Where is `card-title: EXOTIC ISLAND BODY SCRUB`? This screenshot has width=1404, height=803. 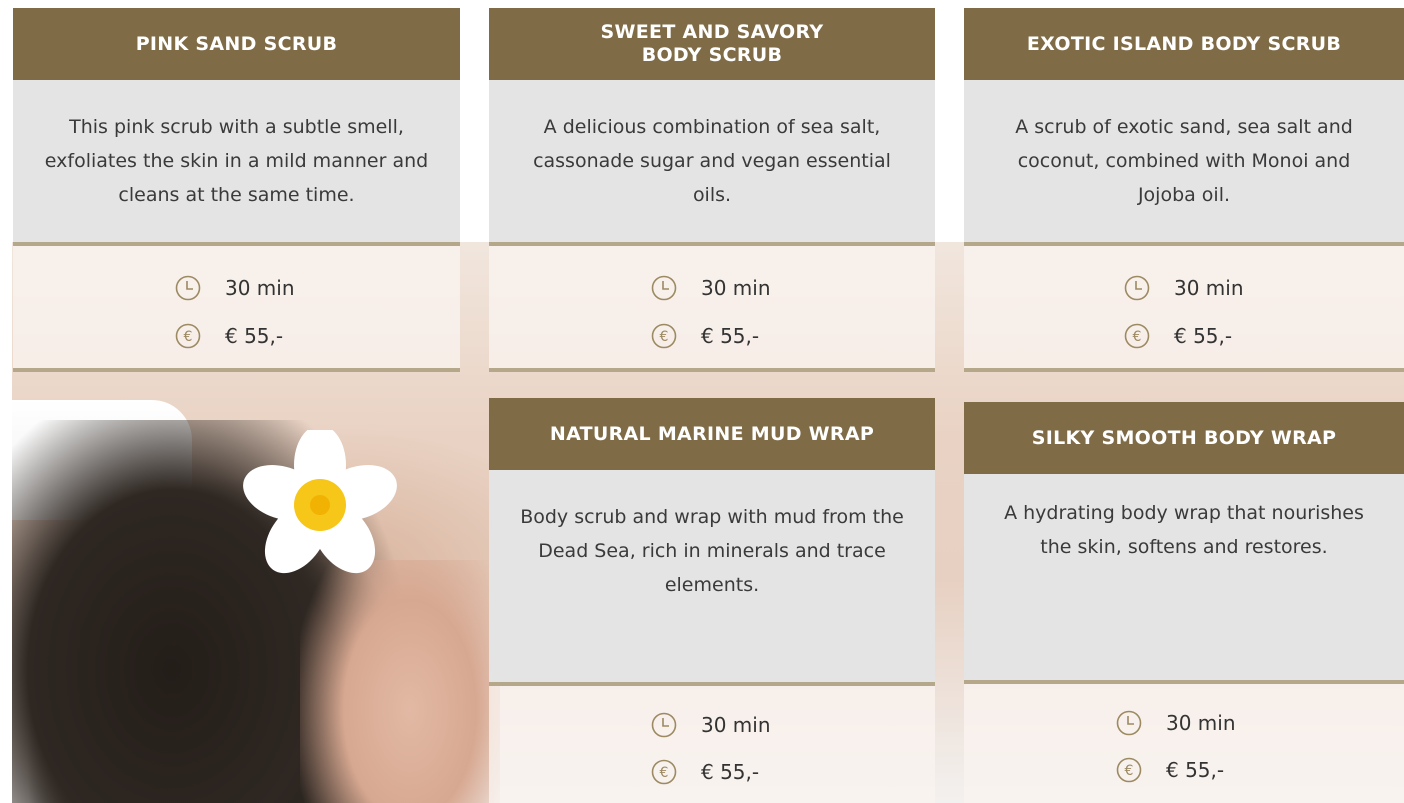
card-title: EXOTIC ISLAND BODY SCRUB is located at coordinates (1184, 44).